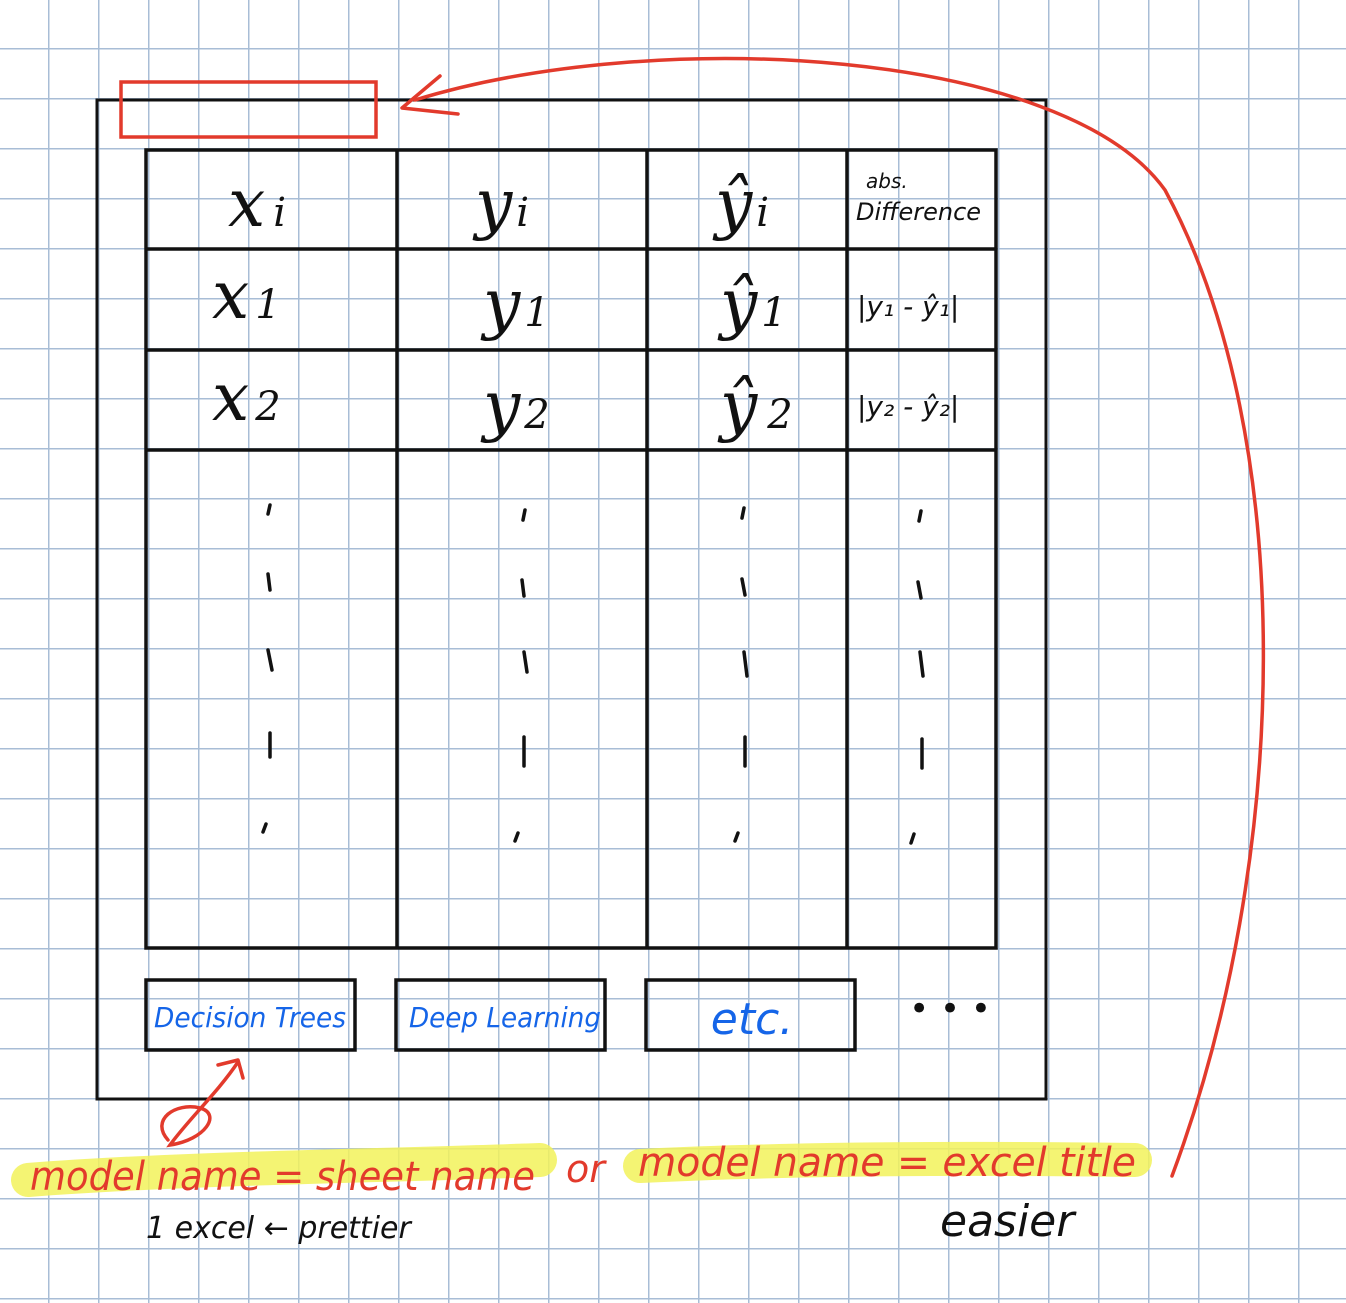 Image resolution: width=1346 pixels, height=1303 pixels. Describe the element at coordinates (887, 1163) in the screenshot. I see `note-option-excel-title: model name = excel title` at that location.